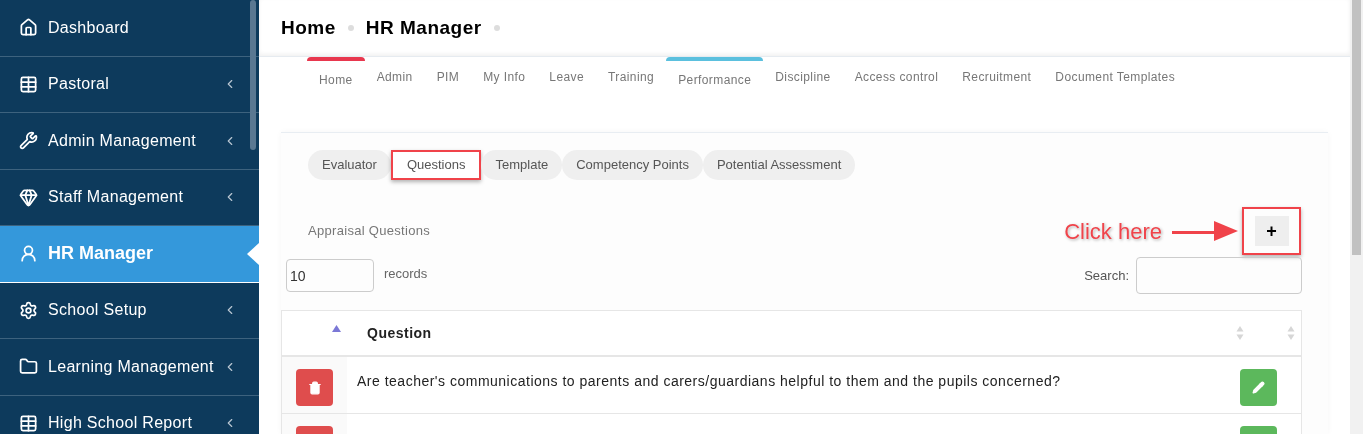  I want to click on home-icon, so click(28, 28).